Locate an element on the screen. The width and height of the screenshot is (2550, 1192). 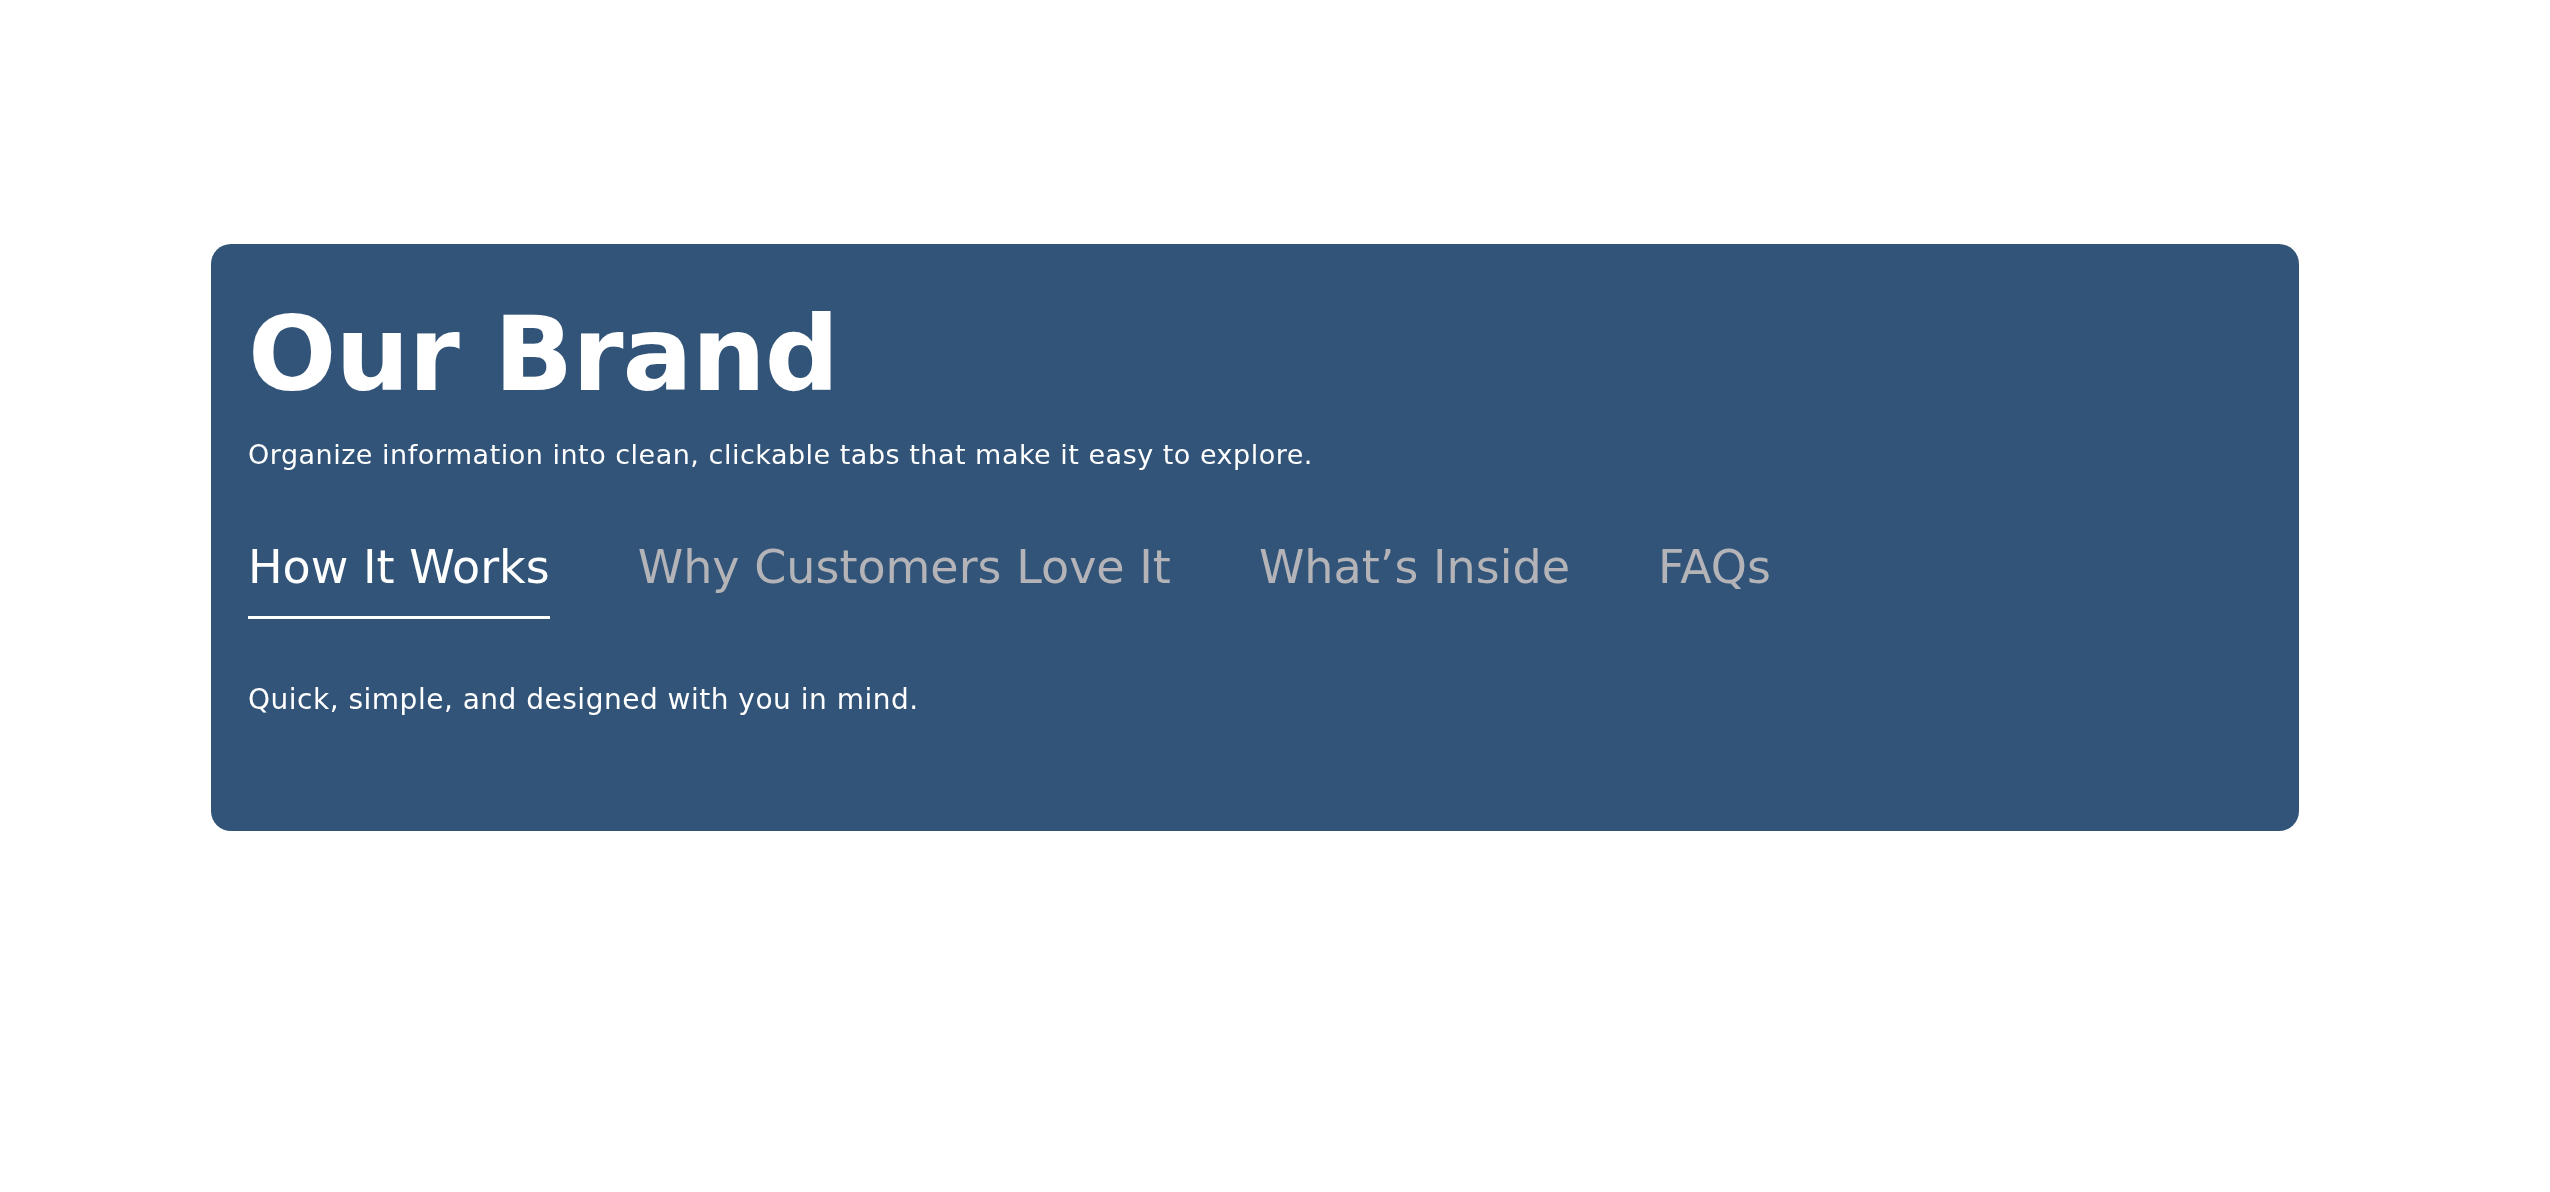
brand-title: Our Brand is located at coordinates (543, 354).